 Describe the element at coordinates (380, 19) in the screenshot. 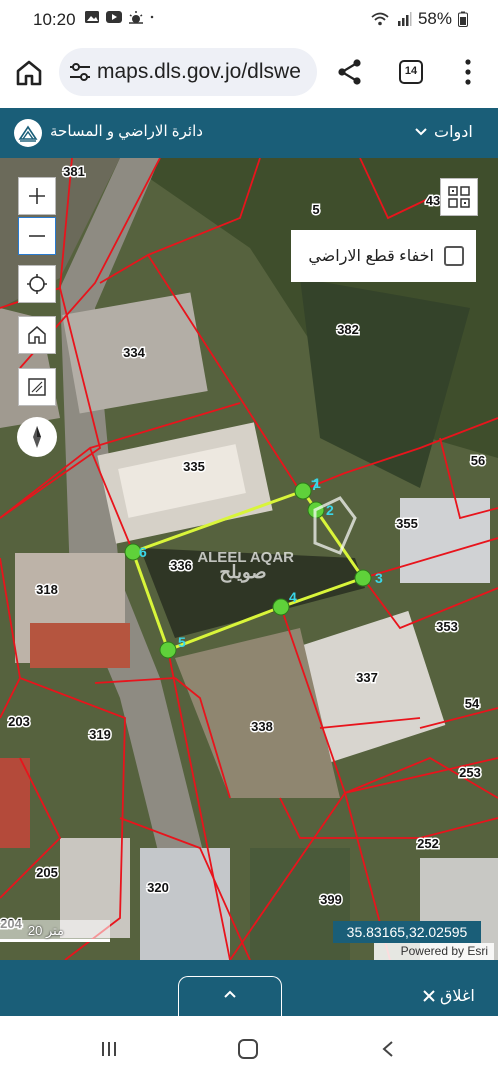

I see `wifi-icon` at that location.